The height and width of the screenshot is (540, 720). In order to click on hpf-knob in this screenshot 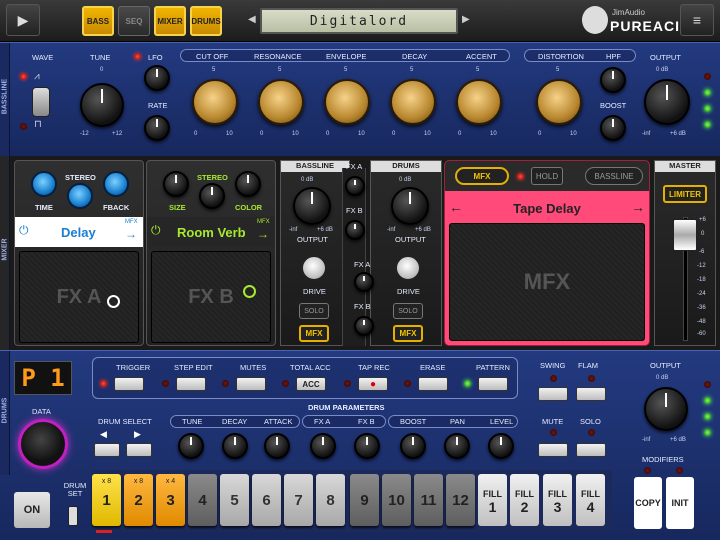, I will do `click(613, 80)`.